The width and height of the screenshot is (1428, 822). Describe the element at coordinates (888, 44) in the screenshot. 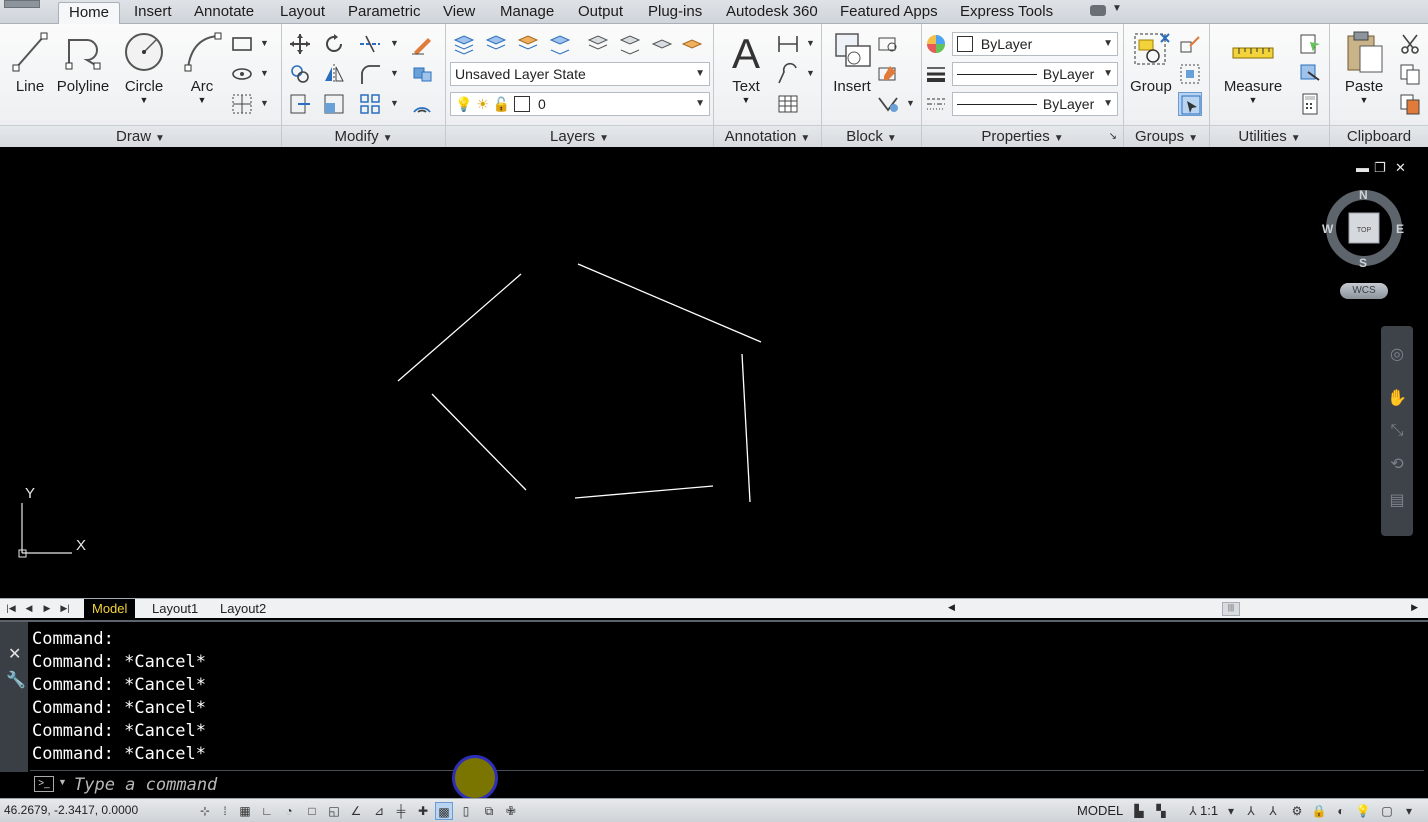

I see `create-block-icon` at that location.